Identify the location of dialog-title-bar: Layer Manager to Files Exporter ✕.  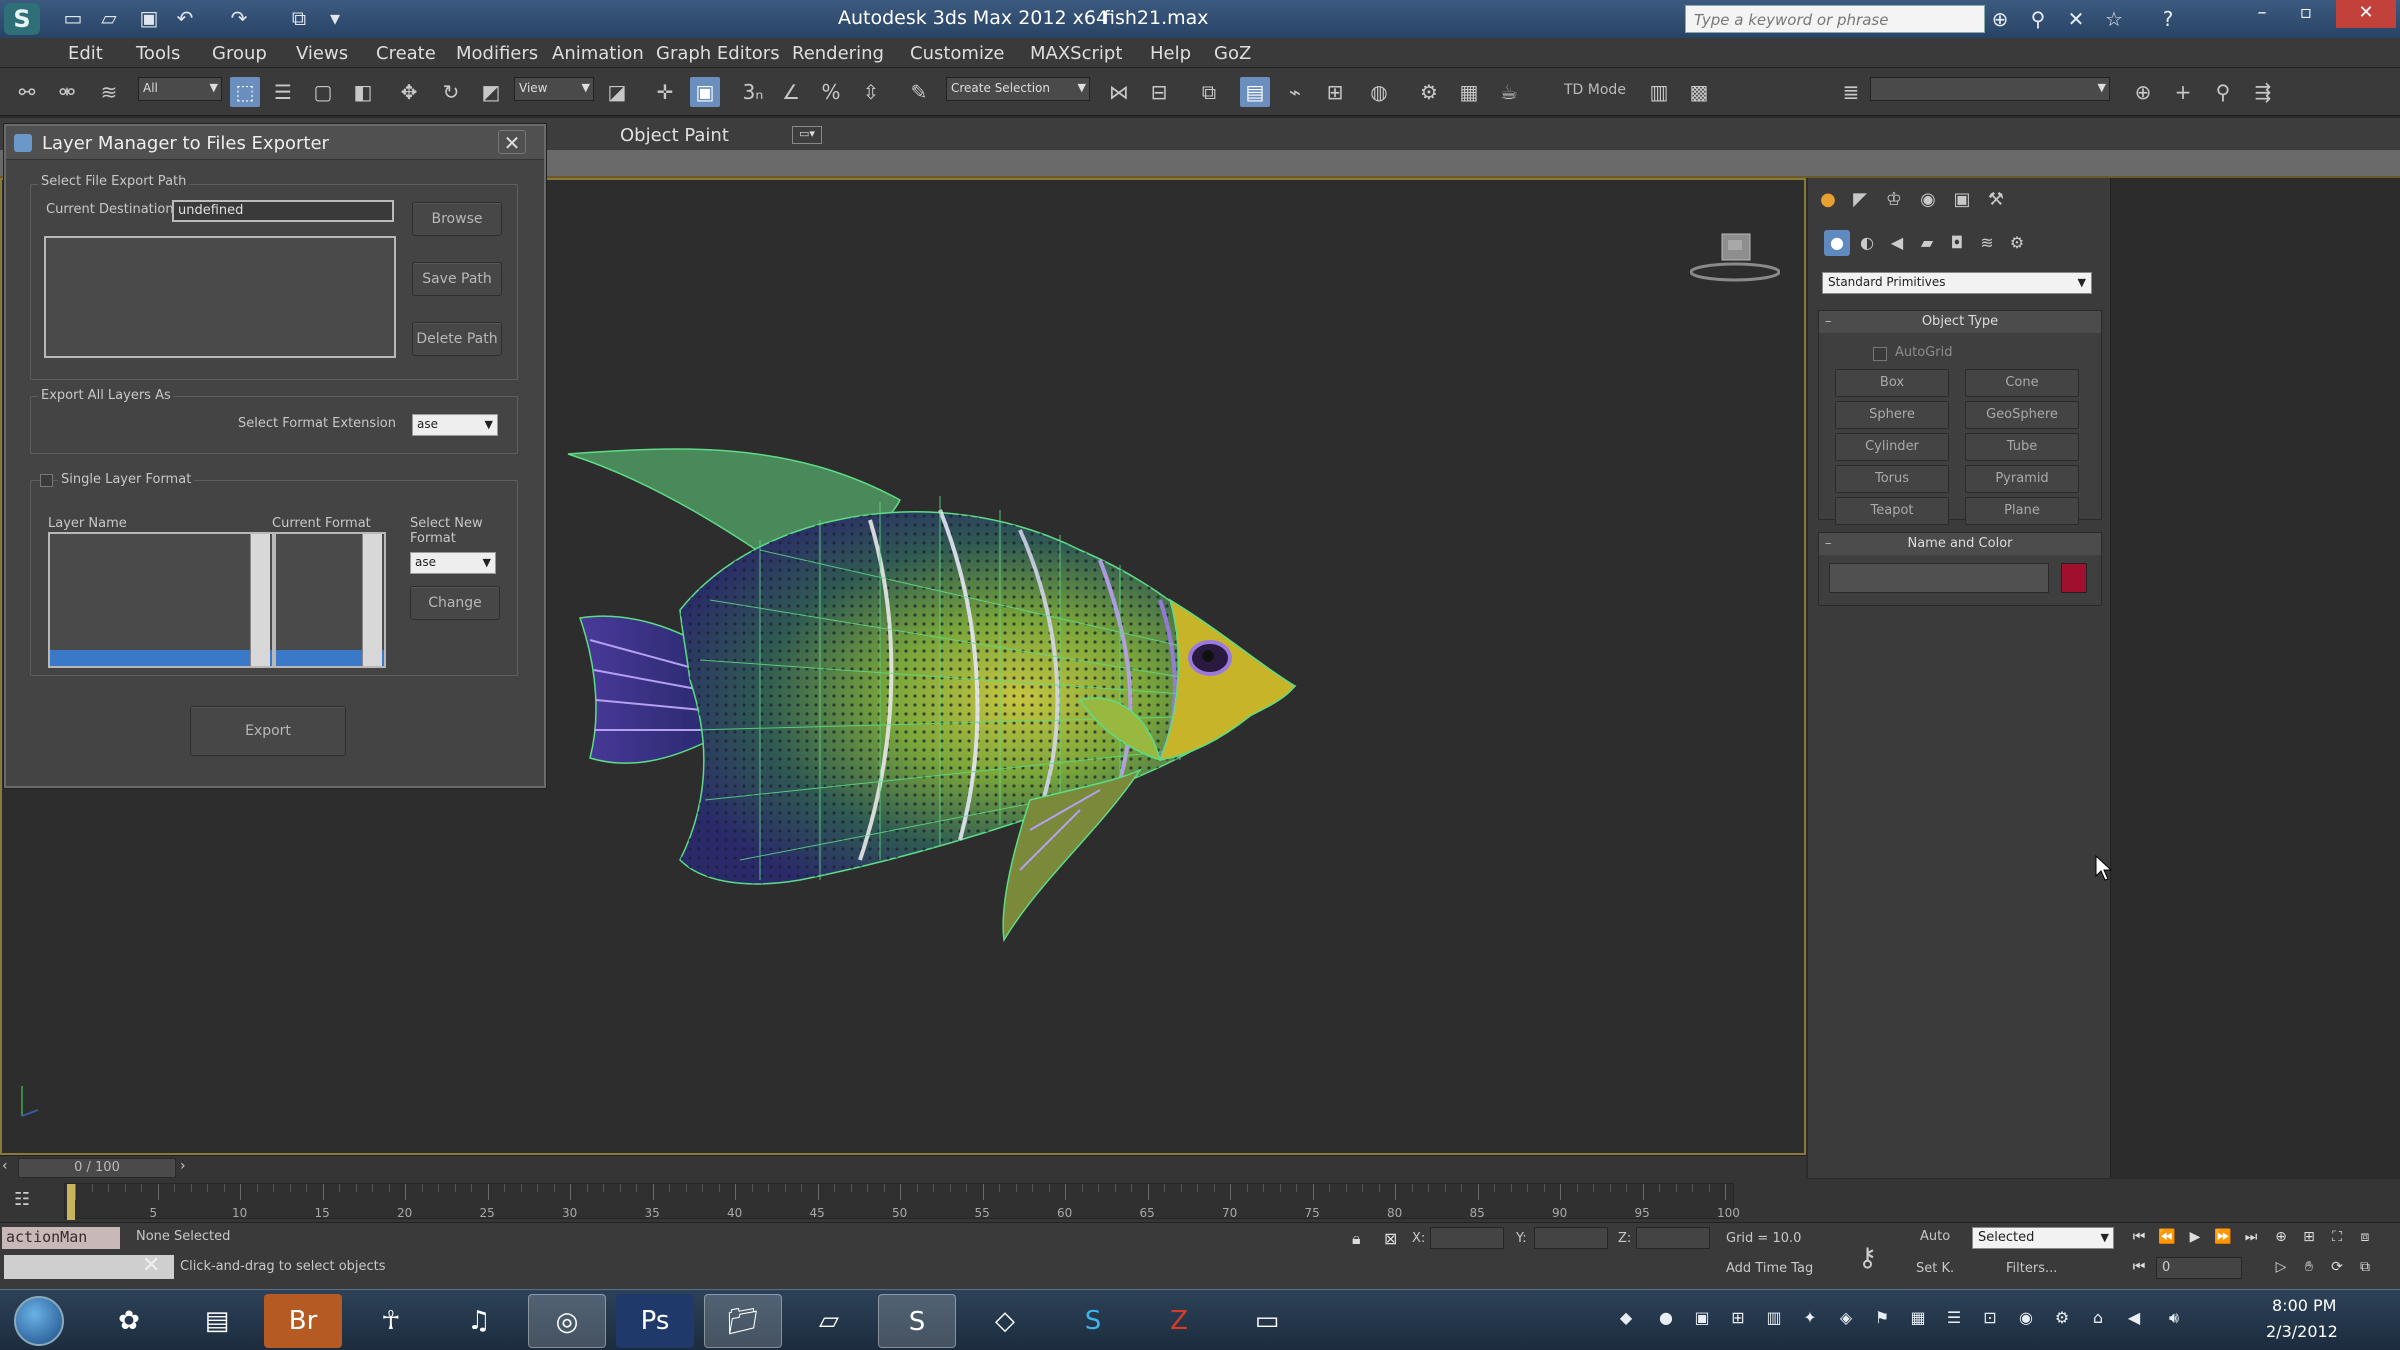
(275, 143).